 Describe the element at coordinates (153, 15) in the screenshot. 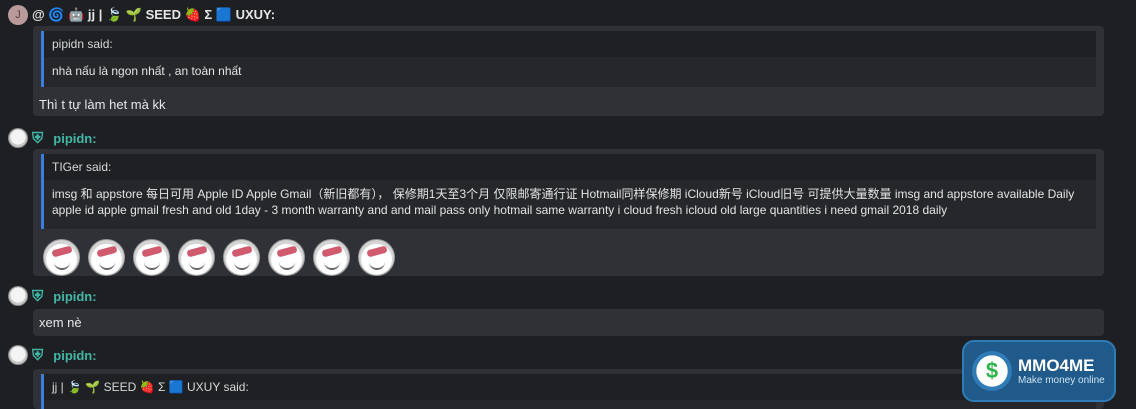

I see `post-author: @ 🌀 🤖 jj | 🍃 🌱 SEED 🍓 Σ 🟦 UXUY:` at that location.